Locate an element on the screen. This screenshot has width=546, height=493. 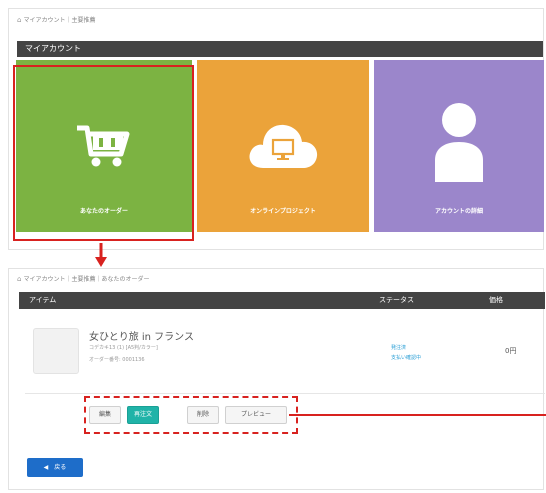
cloud-monitor-icon is located at coordinates (283, 146).